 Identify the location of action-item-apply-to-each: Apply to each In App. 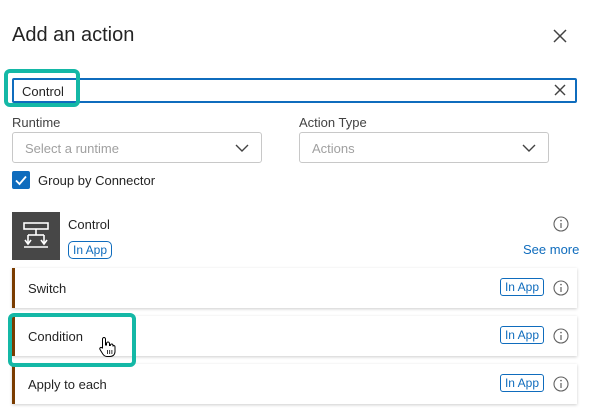
(294, 384).